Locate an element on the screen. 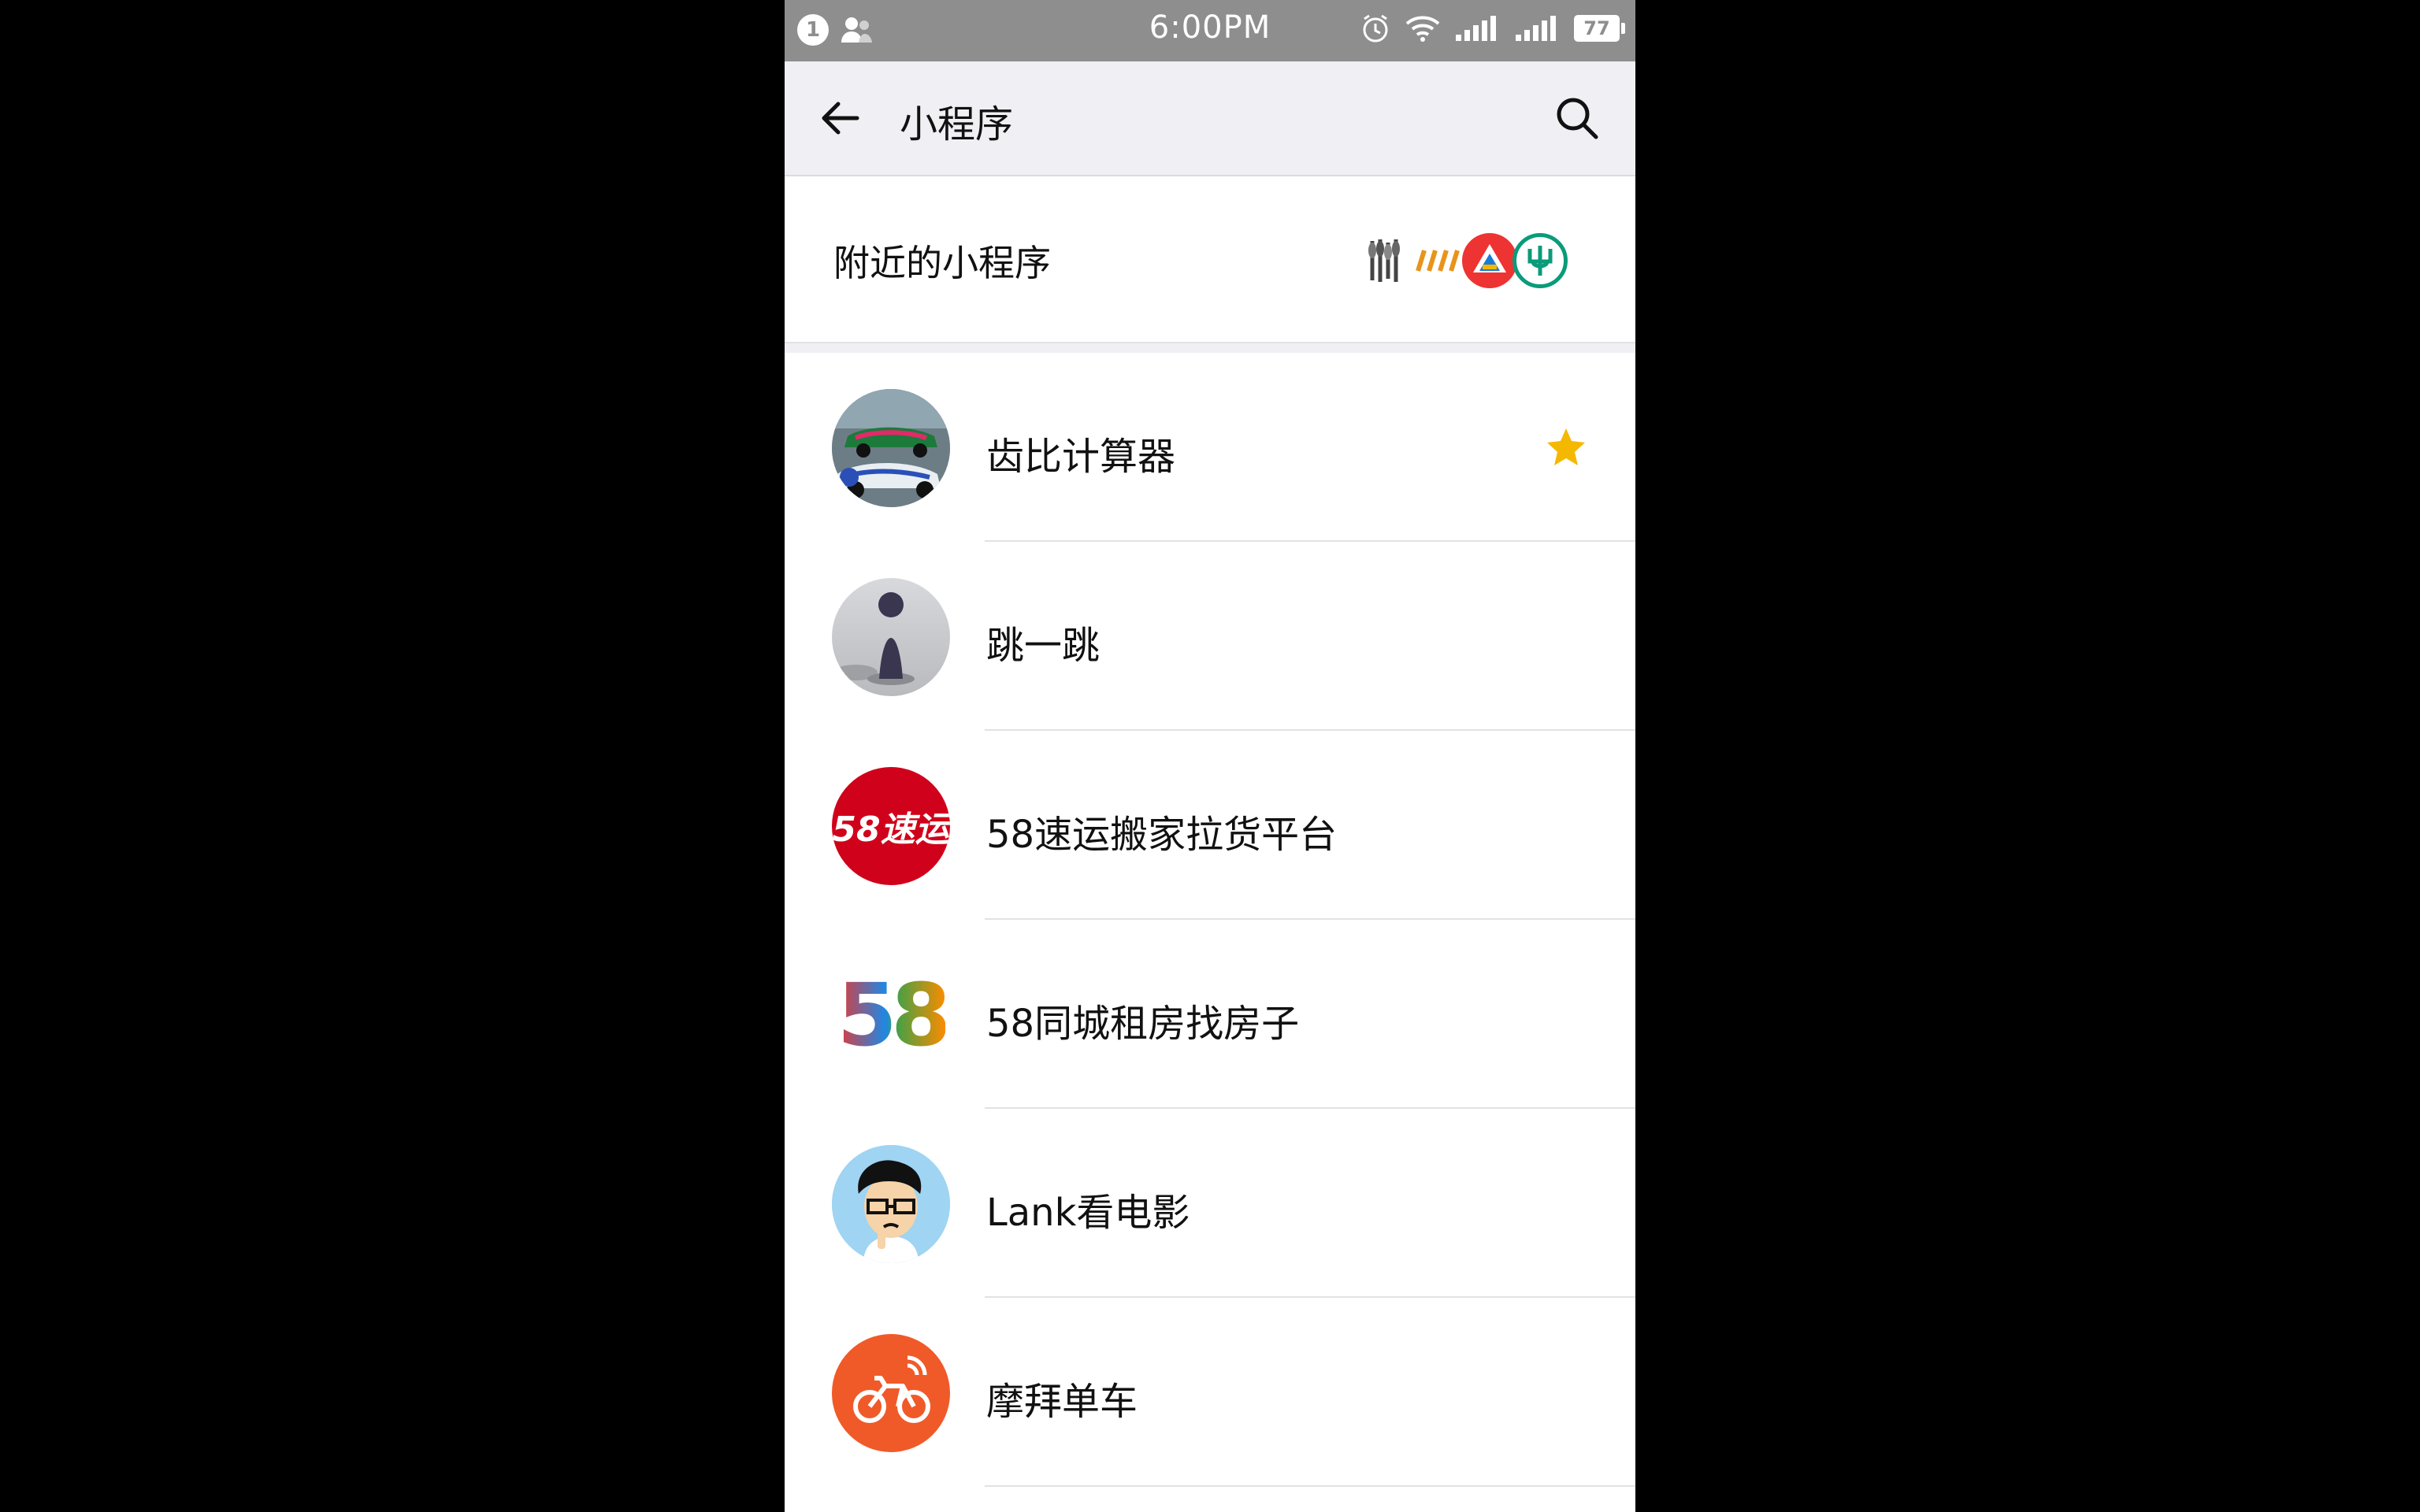  back-button is located at coordinates (840, 118).